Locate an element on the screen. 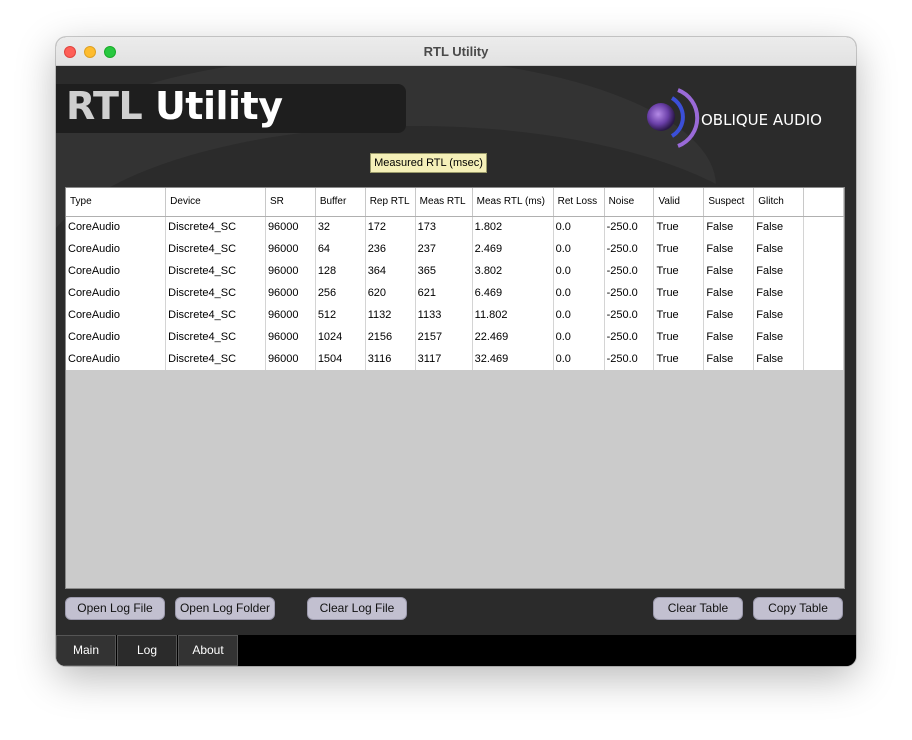 This screenshot has height=740, width=912. column-header-meas-rtl-ms: Meas RTL (ms) is located at coordinates (513, 202).